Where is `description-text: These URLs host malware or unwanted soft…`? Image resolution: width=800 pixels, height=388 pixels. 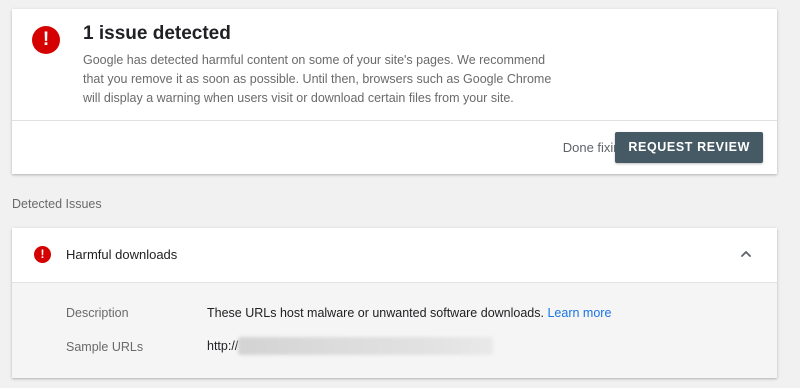 description-text: These URLs host malware or unwanted soft… is located at coordinates (375, 313).